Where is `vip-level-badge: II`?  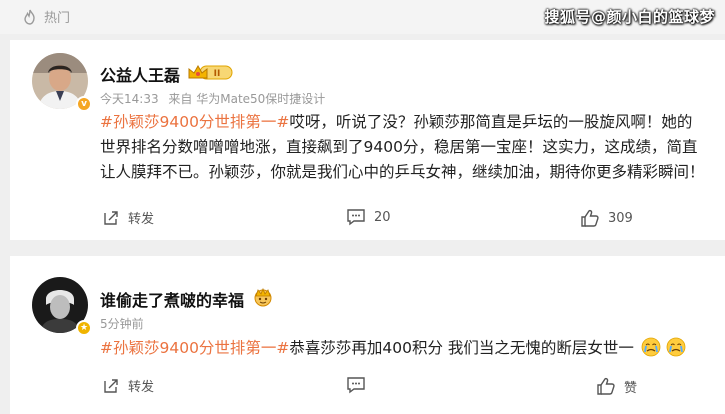 vip-level-badge: II is located at coordinates (210, 72).